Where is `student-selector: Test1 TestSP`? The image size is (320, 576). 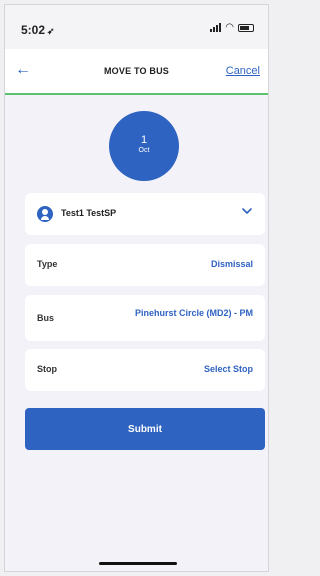
student-selector: Test1 TestSP is located at coordinates (145, 214).